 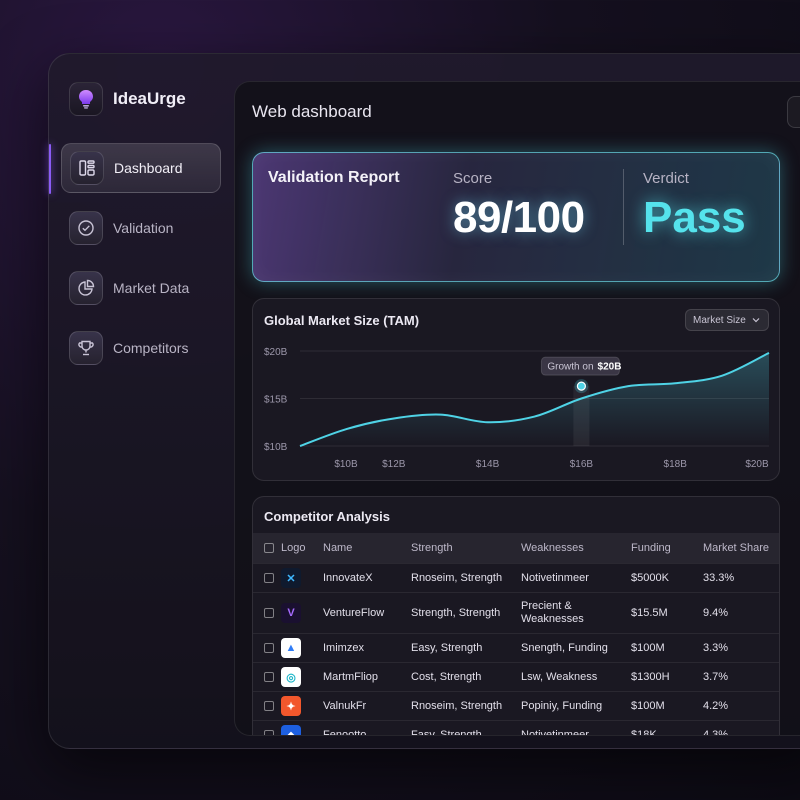 I want to click on sidebar-item-market-data: Market Data, so click(x=141, y=288).